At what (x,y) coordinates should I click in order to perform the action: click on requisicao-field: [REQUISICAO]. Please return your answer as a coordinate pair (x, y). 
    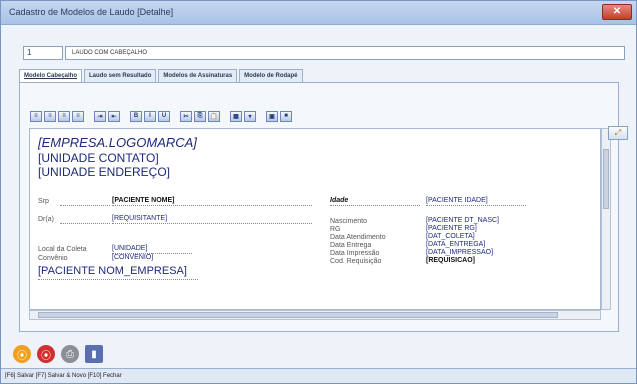
    Looking at the image, I should click on (450, 260).